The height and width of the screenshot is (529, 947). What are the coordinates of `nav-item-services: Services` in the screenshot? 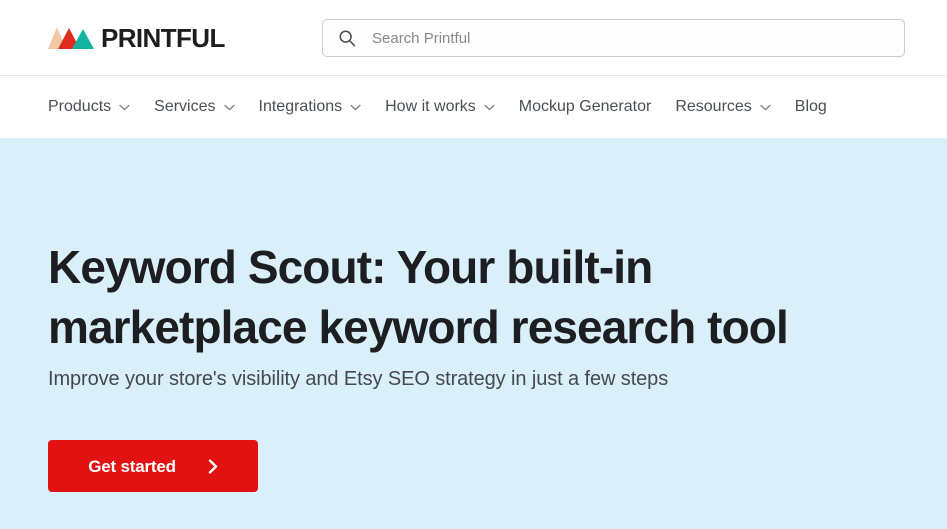 It's located at (194, 107).